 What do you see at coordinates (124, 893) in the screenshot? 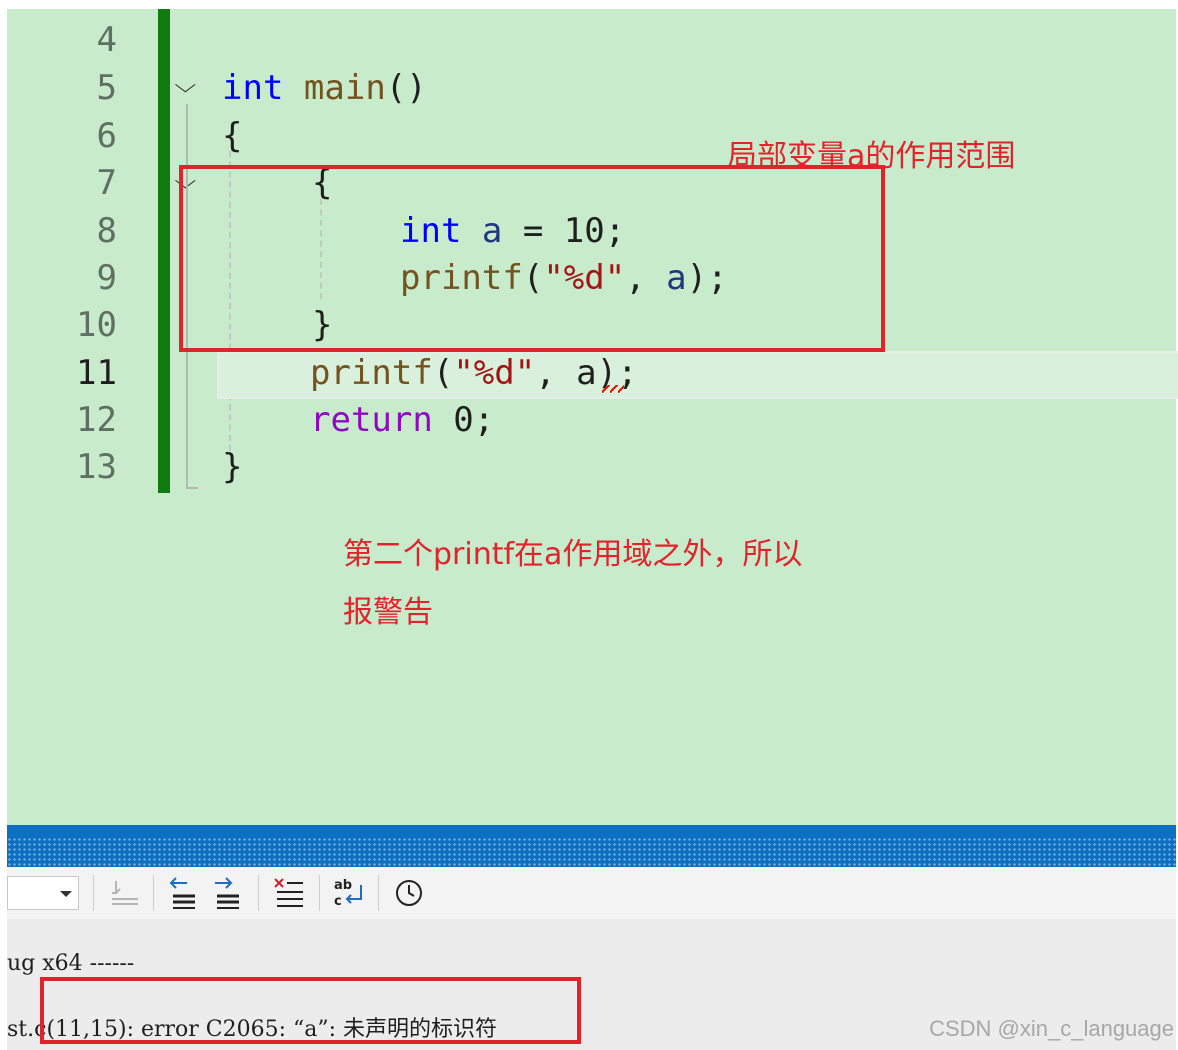
I see `clear-icon` at bounding box center [124, 893].